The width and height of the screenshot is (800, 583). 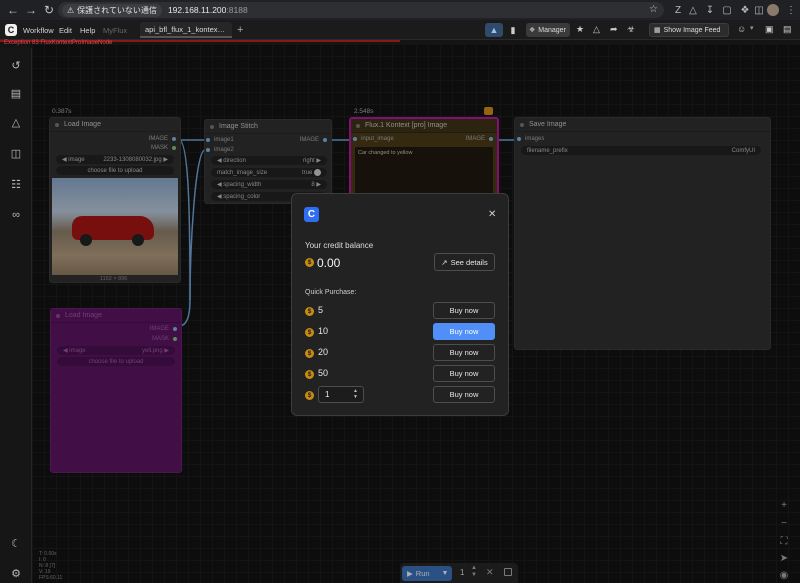 What do you see at coordinates (464, 352) in the screenshot?
I see `buy-now-button-20: Buy now` at bounding box center [464, 352].